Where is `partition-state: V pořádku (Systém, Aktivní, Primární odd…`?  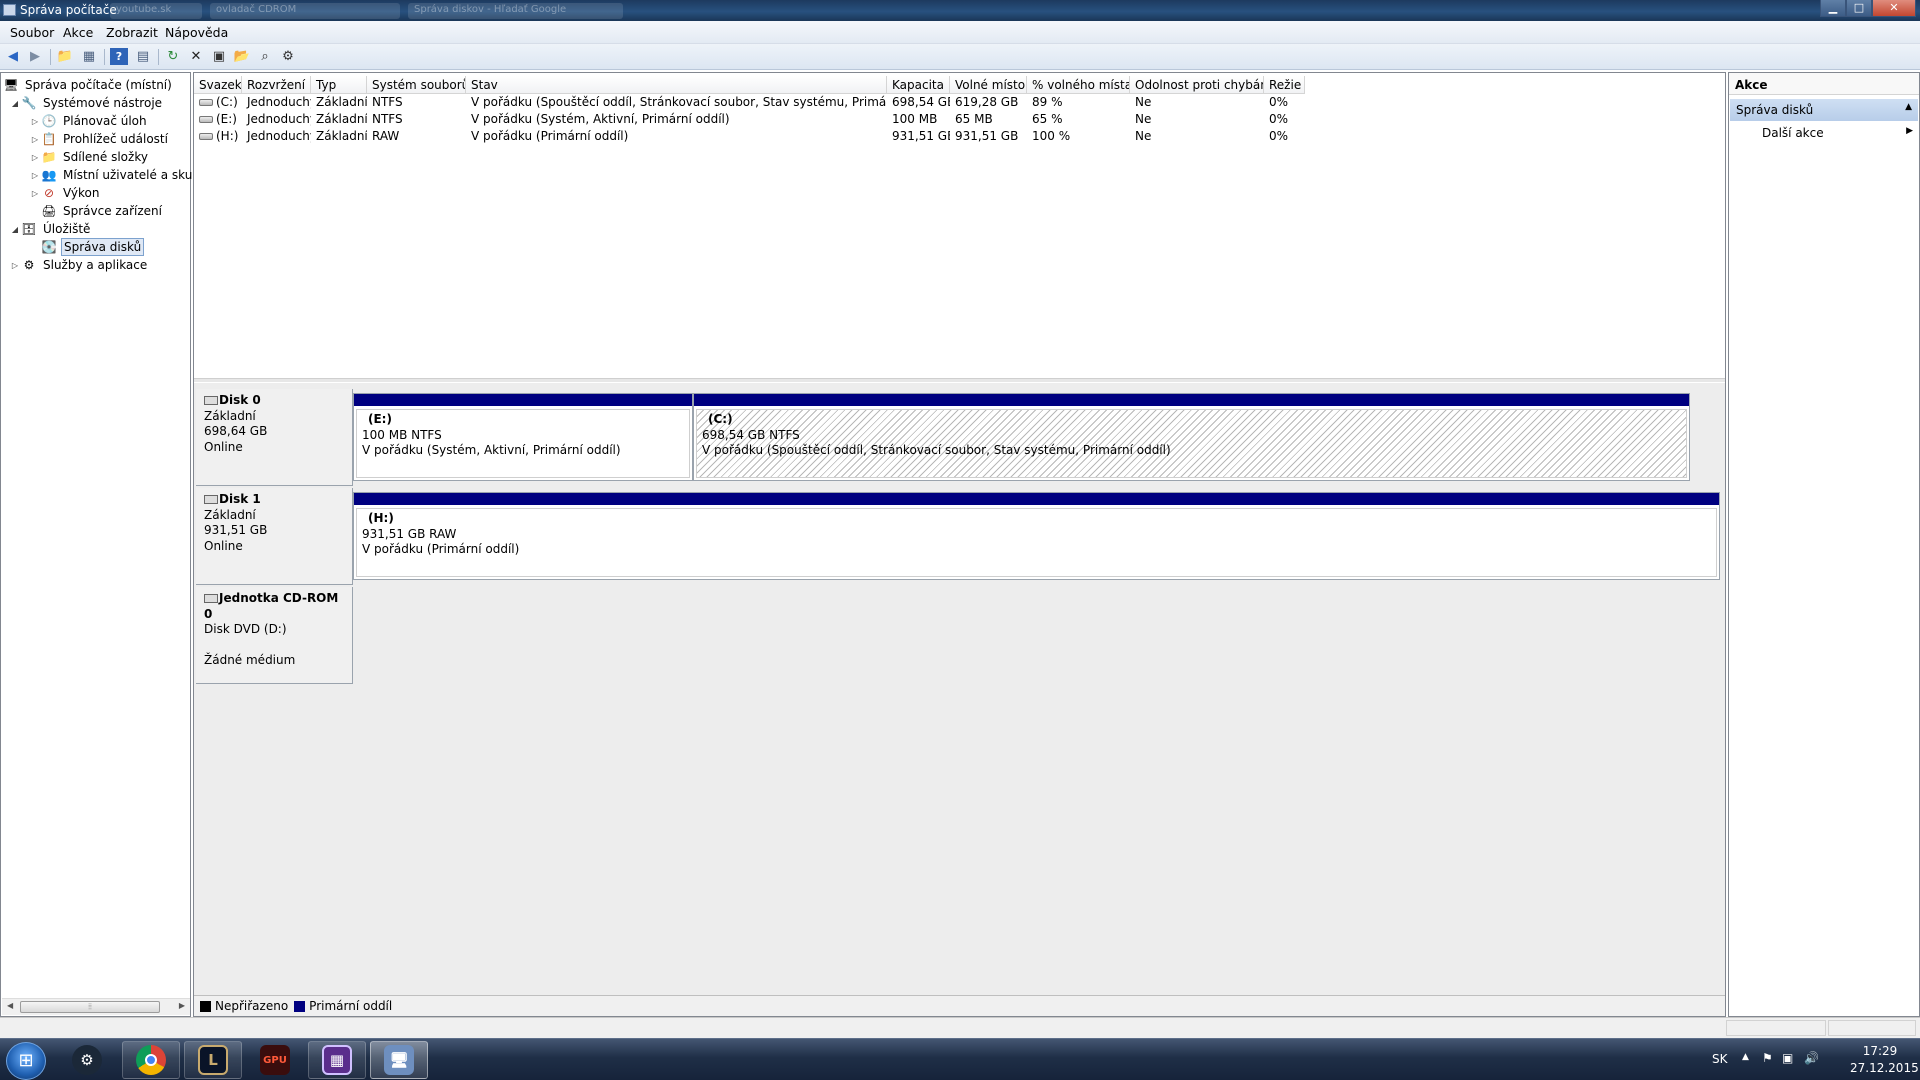 partition-state: V pořádku (Systém, Aktivní, Primární odd… is located at coordinates (491, 450).